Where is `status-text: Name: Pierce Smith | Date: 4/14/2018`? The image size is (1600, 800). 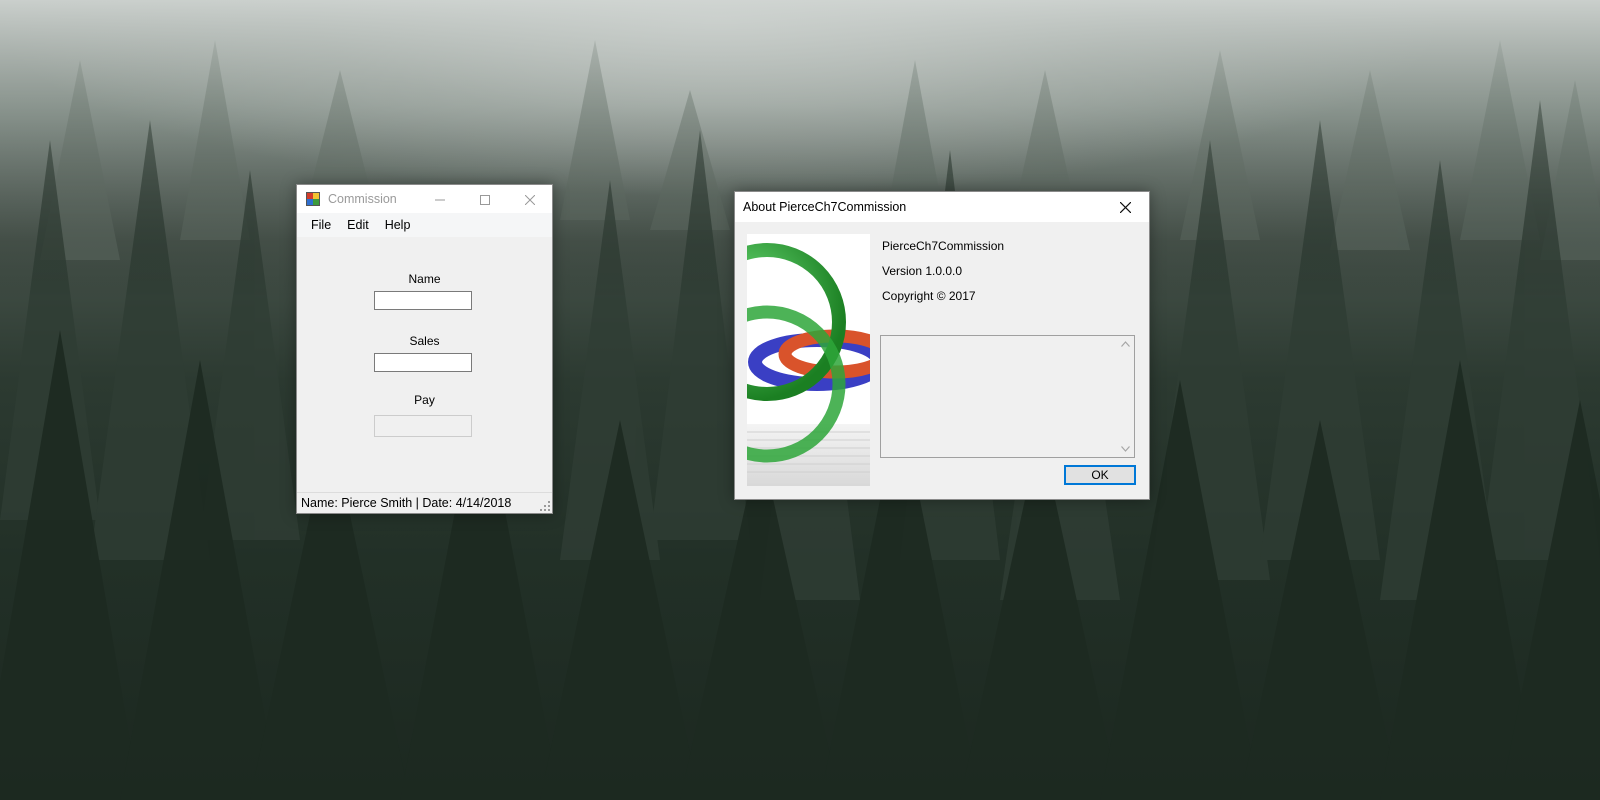
status-text: Name: Pierce Smith | Date: 4/14/2018 is located at coordinates (406, 503).